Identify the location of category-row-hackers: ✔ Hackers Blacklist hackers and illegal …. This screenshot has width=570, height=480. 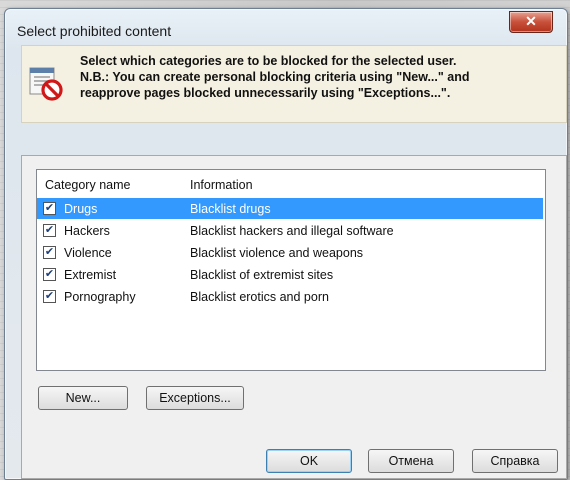
(290, 230).